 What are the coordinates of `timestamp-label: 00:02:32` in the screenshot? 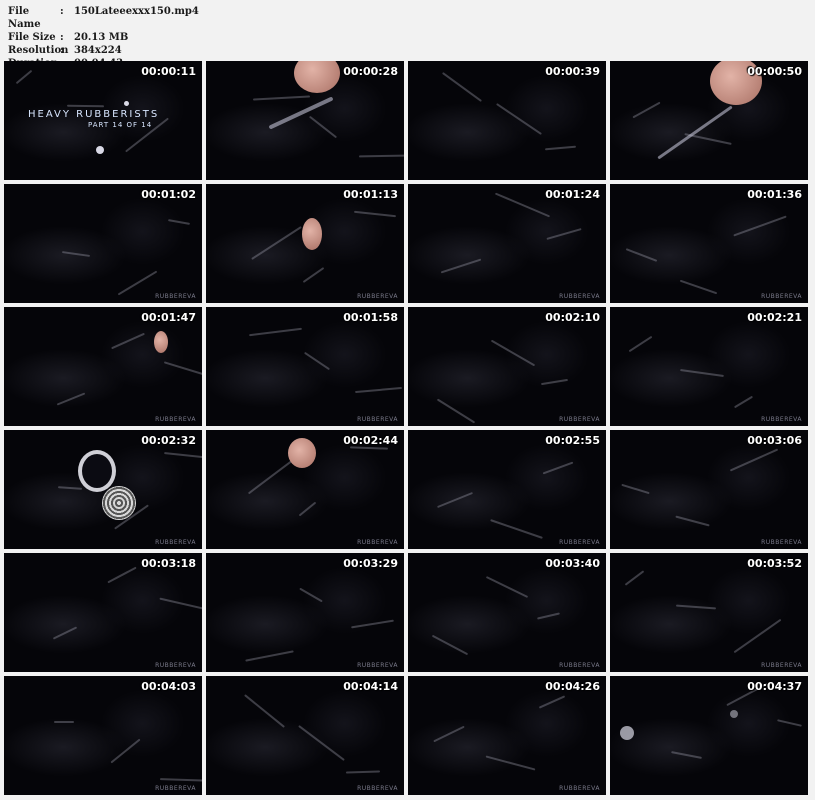 It's located at (168, 440).